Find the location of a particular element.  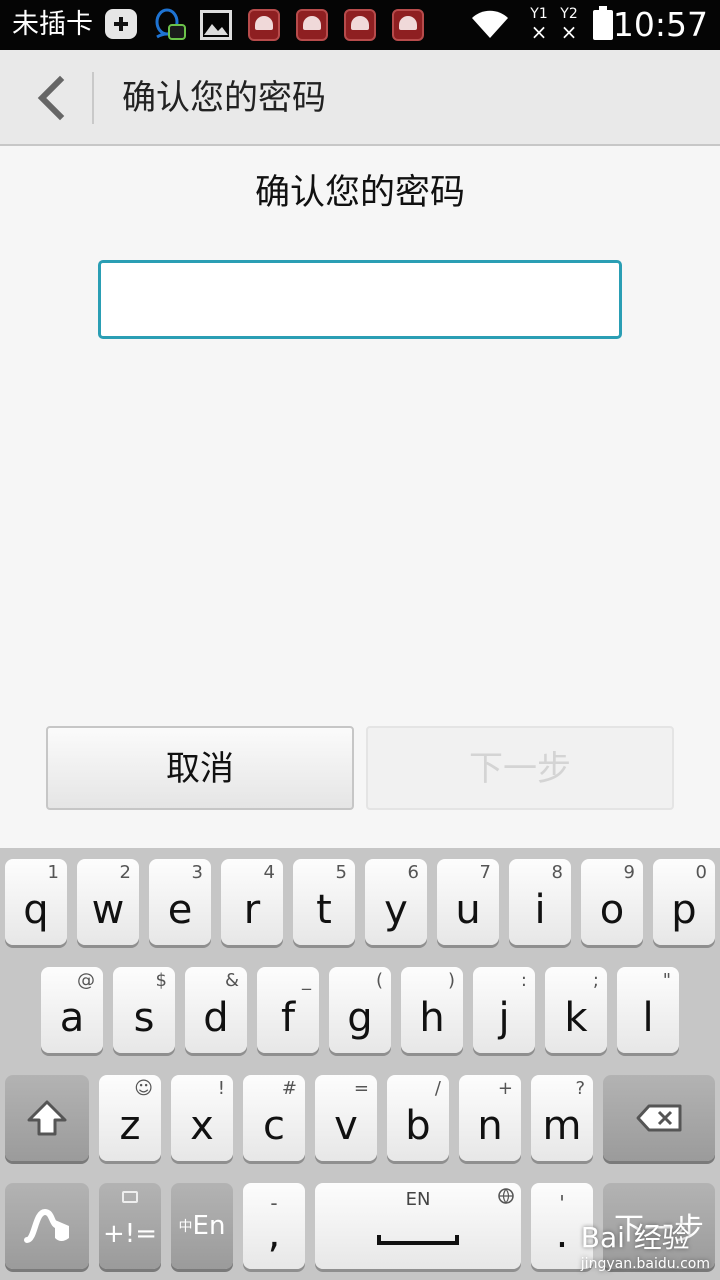

key-label: j is located at coordinates (504, 1018).